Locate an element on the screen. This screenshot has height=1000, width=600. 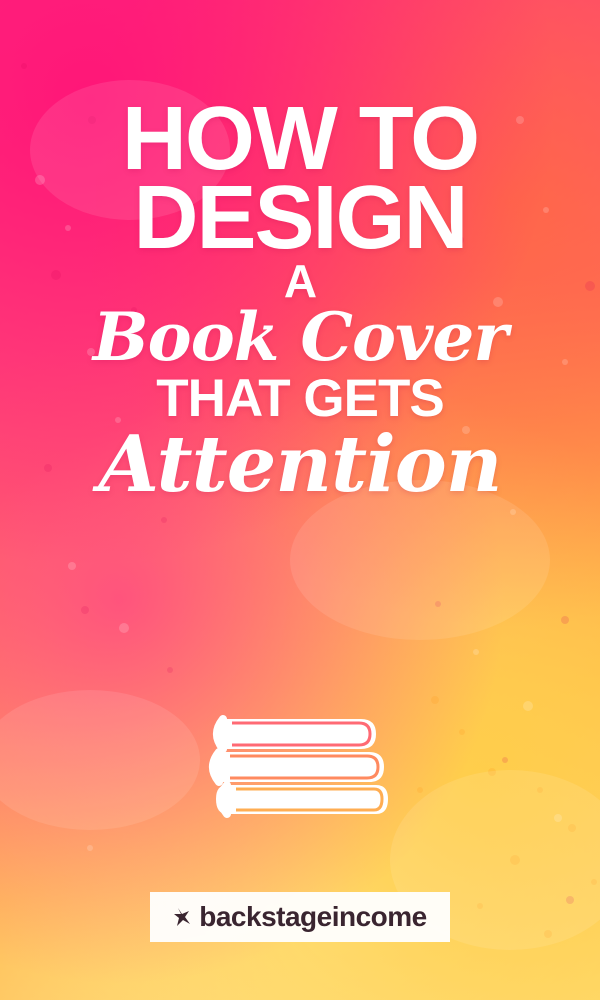
stacked-books-icon is located at coordinates (300, 766).